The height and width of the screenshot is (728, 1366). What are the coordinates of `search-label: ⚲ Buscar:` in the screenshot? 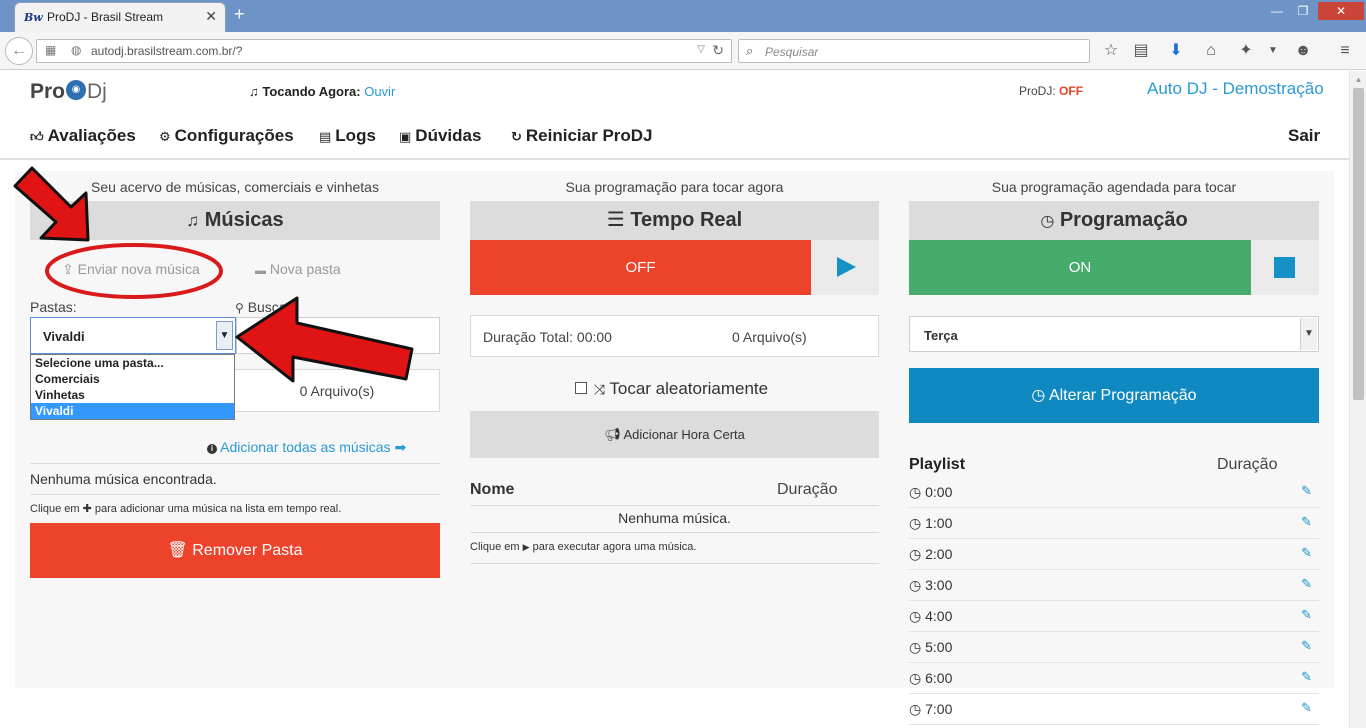 It's located at (265, 307).